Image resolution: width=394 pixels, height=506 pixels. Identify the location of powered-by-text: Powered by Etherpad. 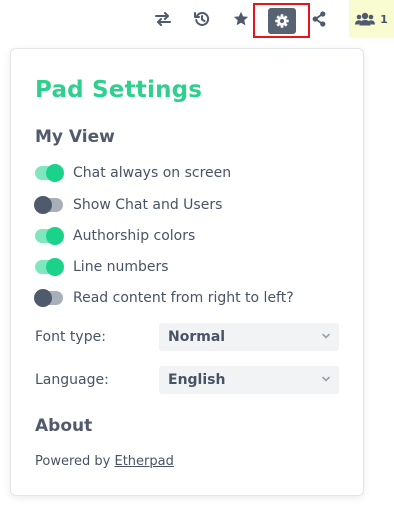
(104, 461).